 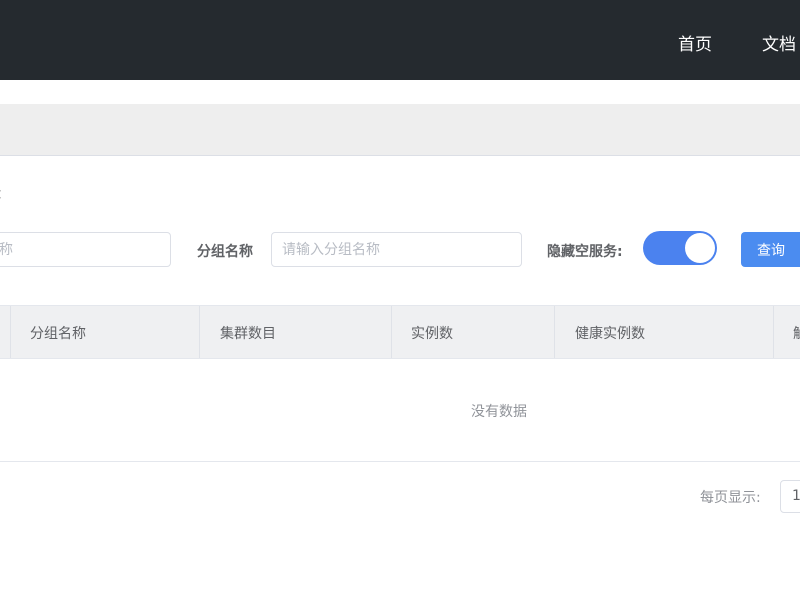 What do you see at coordinates (796, 333) in the screenshot?
I see `column-header-partial: 触` at bounding box center [796, 333].